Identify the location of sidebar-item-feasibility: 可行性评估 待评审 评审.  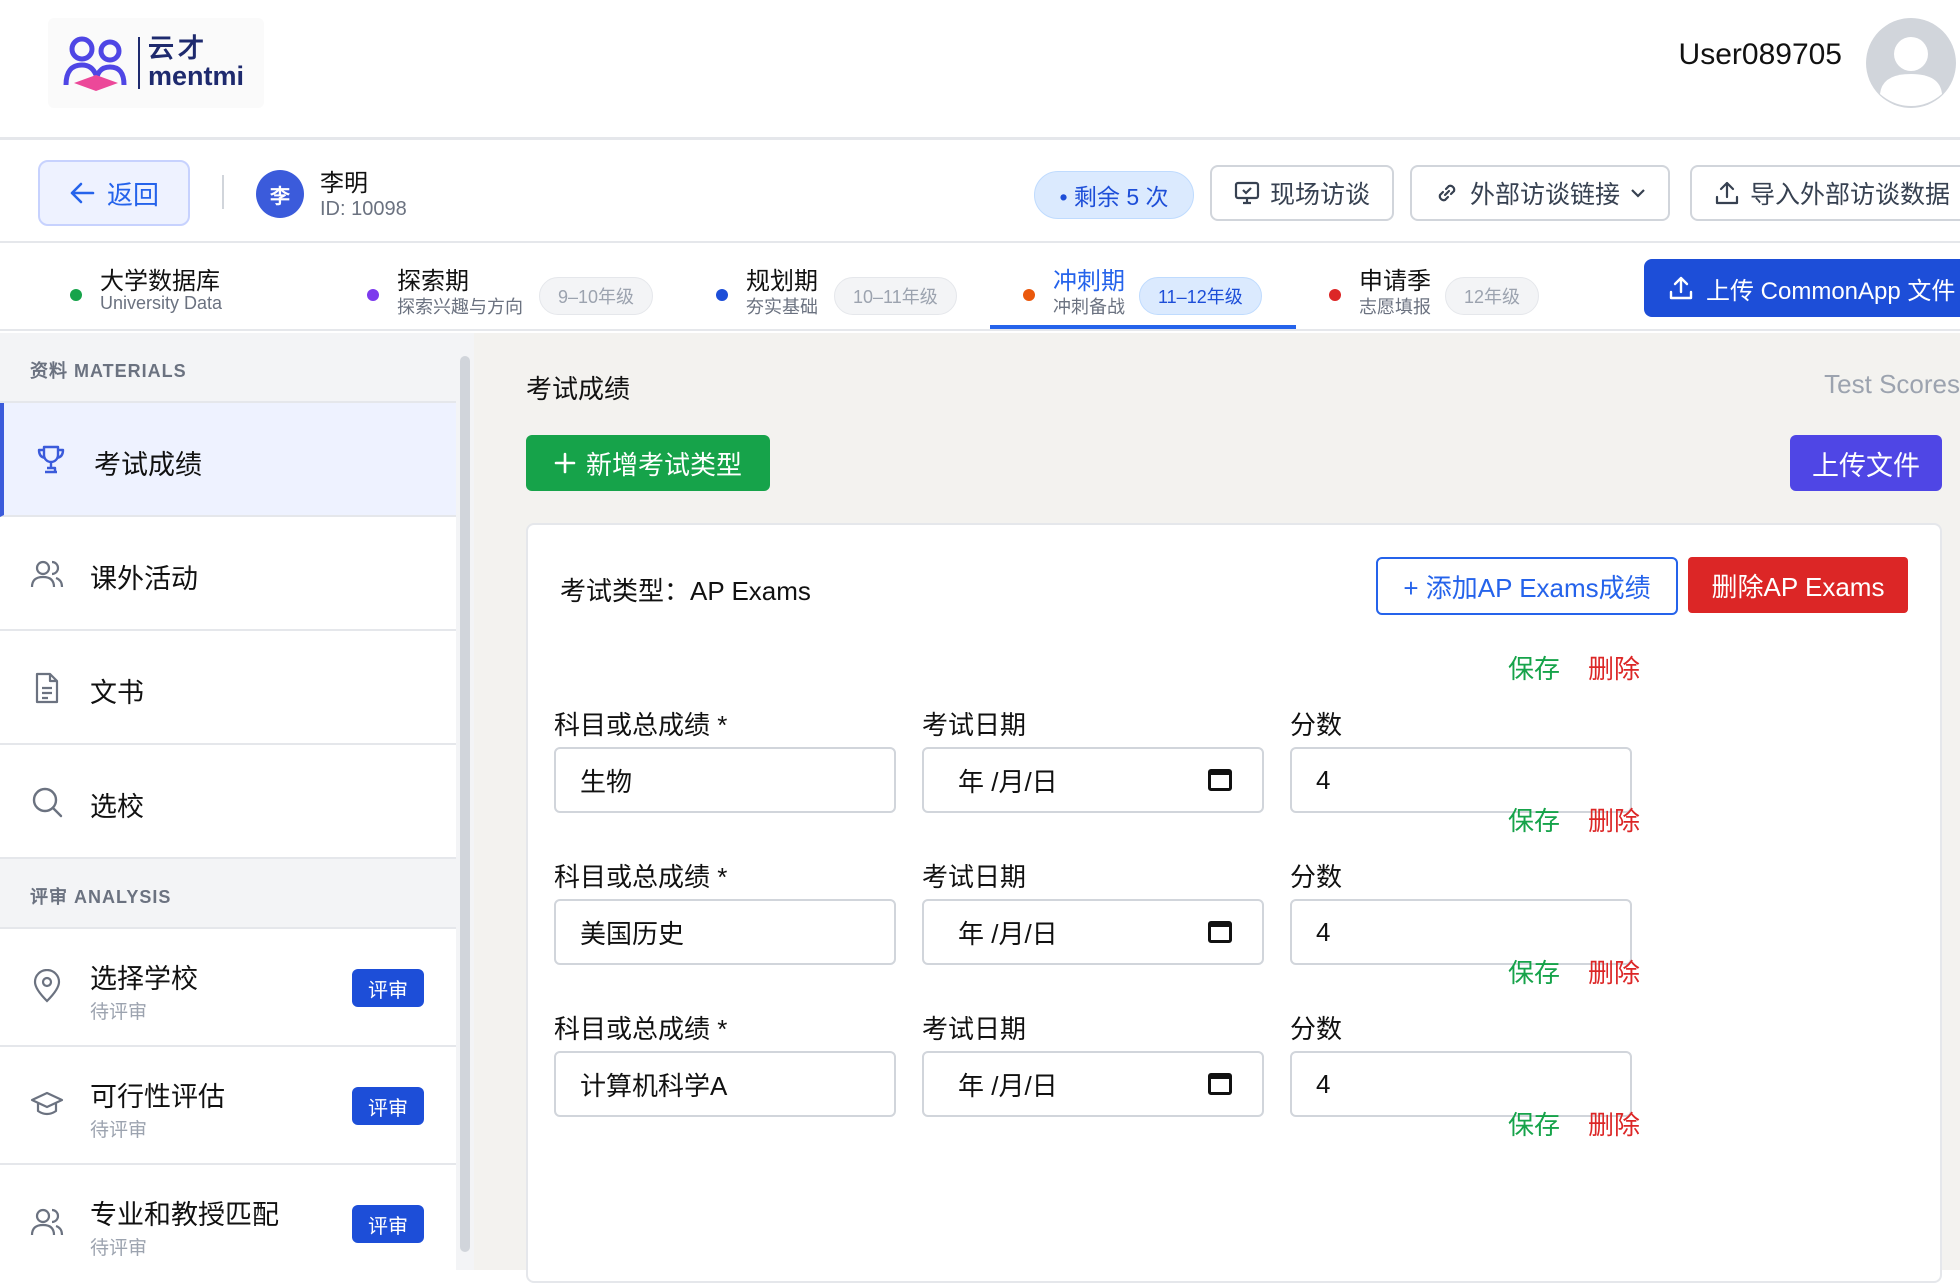
(229, 1106).